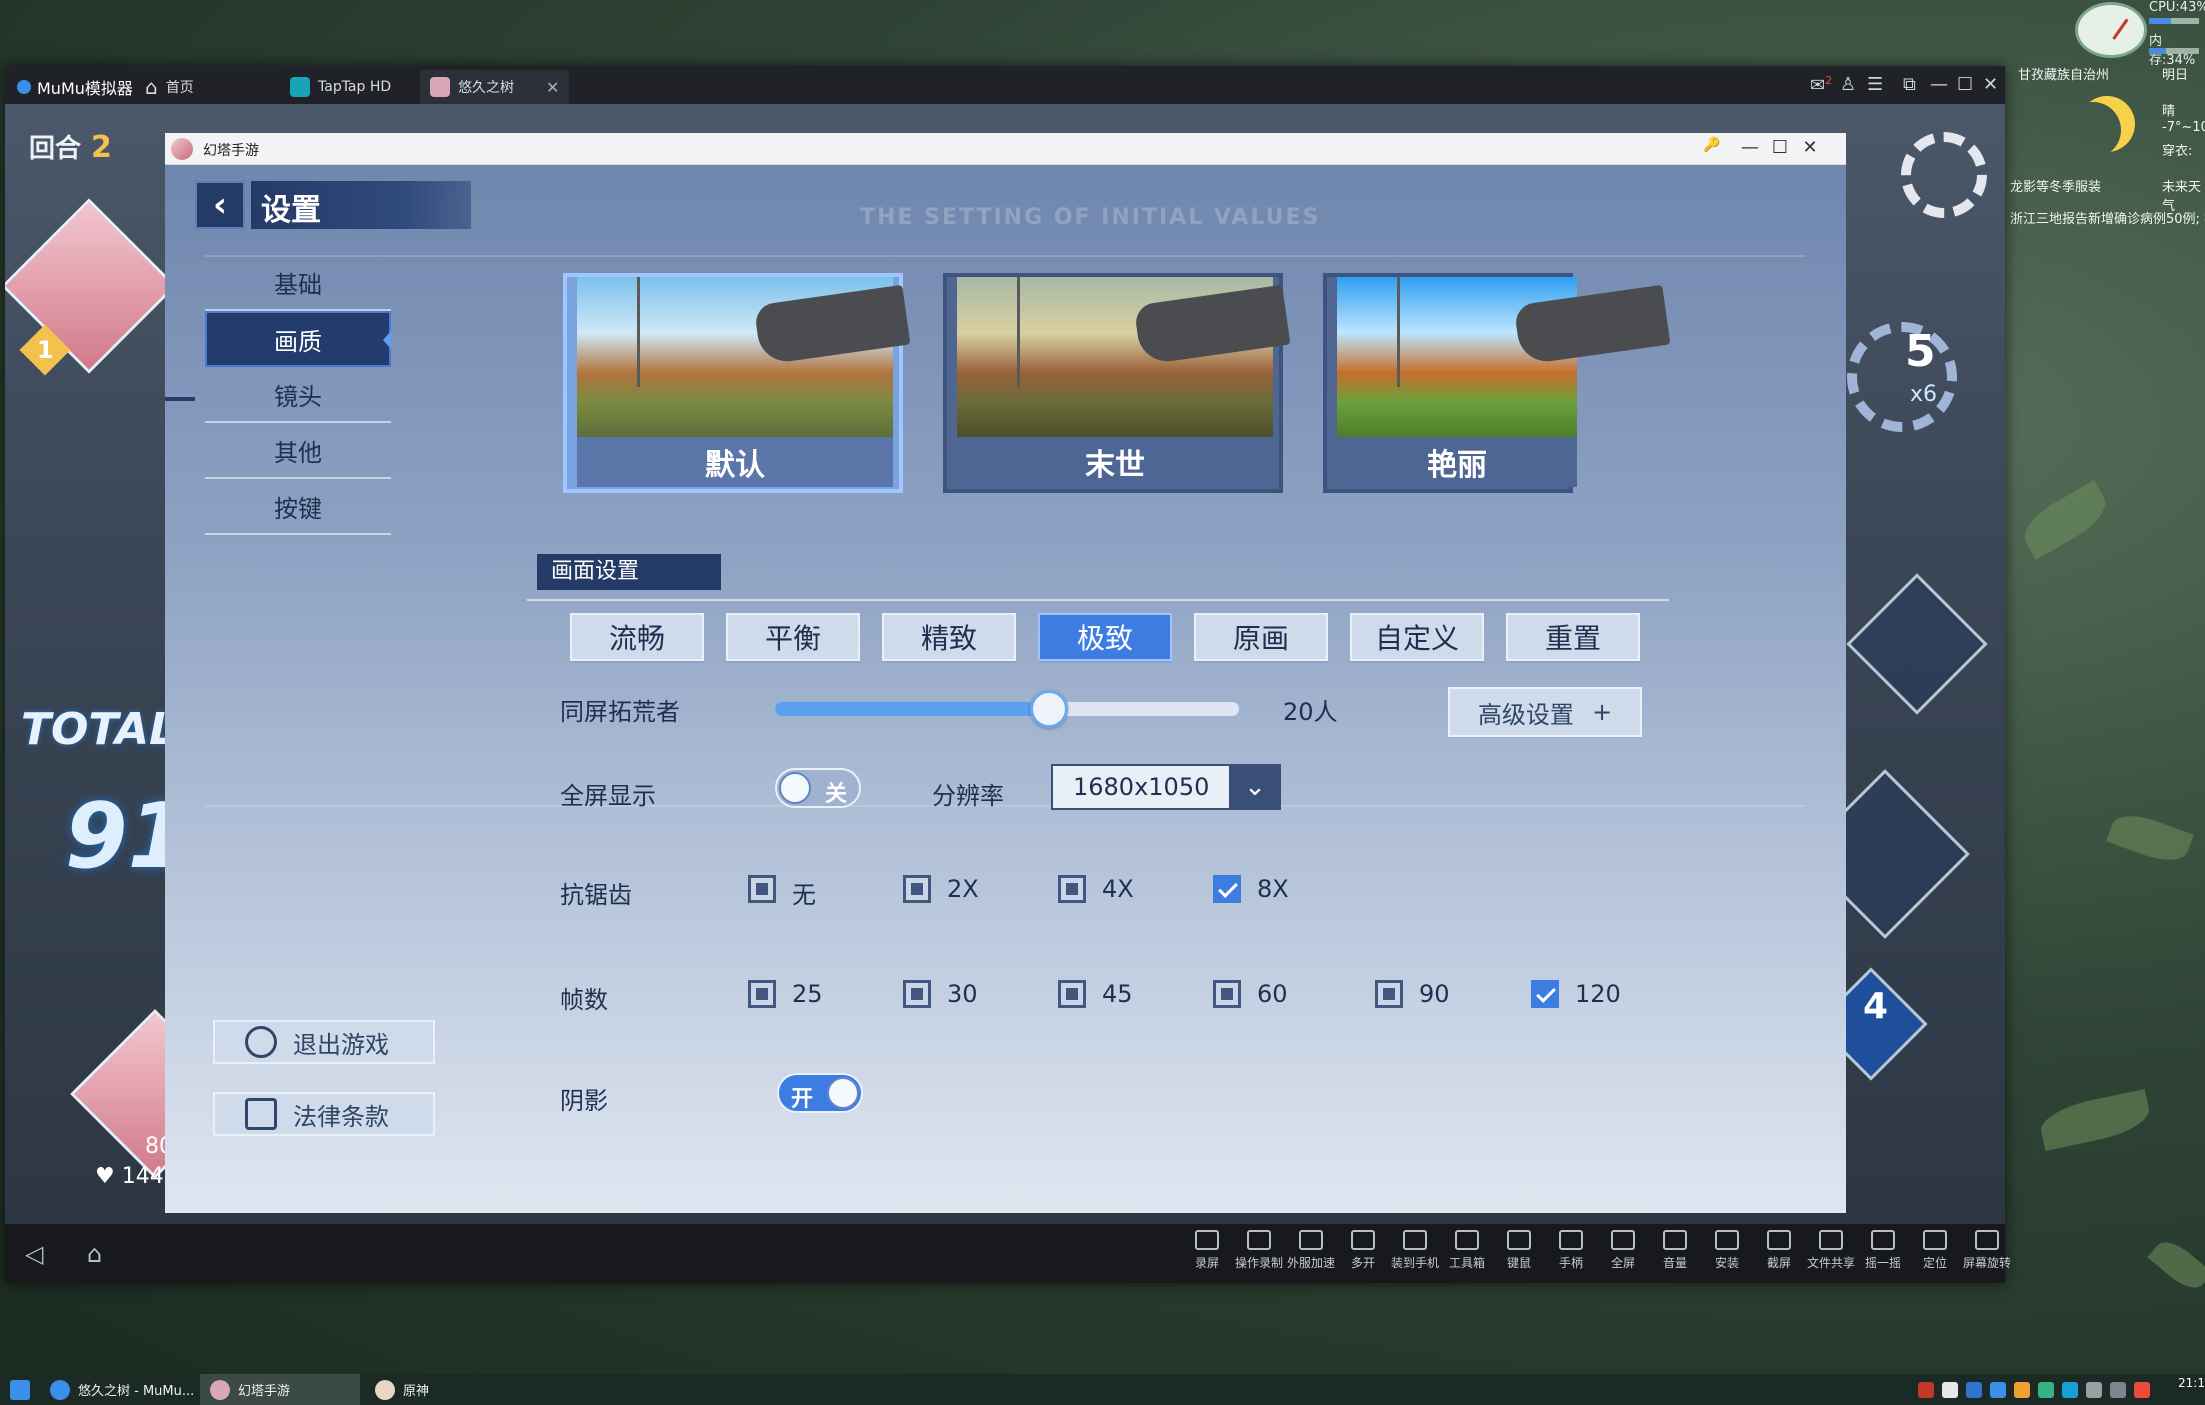  I want to click on resolution-select: 1680x1050 ⌄, so click(1166, 787).